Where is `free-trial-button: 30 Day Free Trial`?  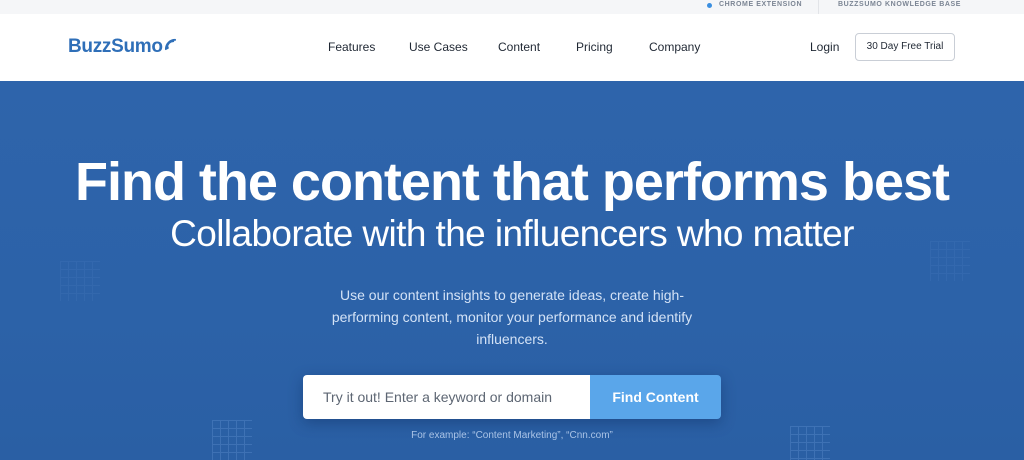 free-trial-button: 30 Day Free Trial is located at coordinates (905, 47).